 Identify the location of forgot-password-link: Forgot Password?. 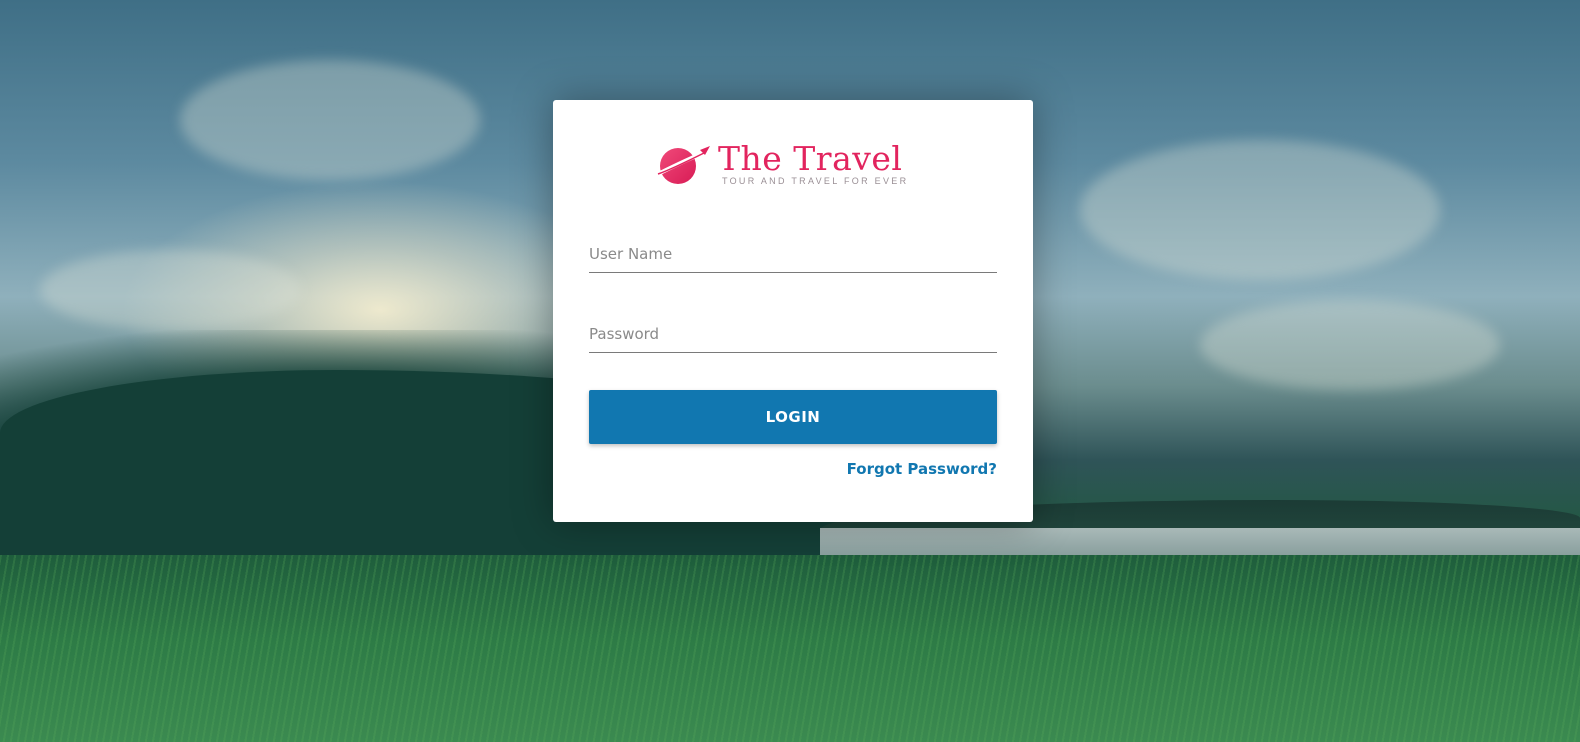
(922, 469).